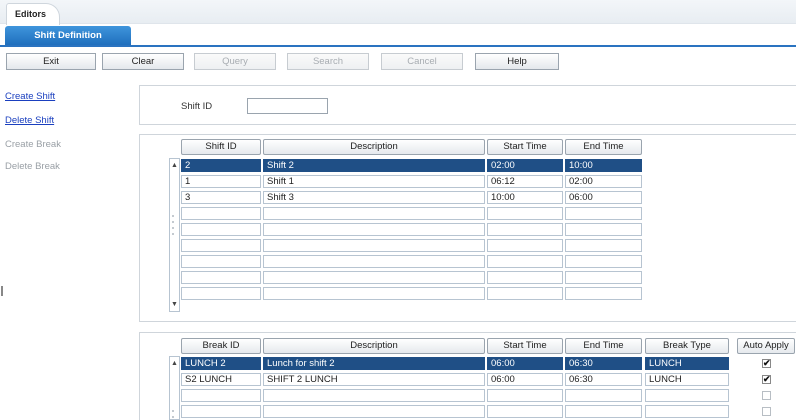  What do you see at coordinates (221, 181) in the screenshot?
I see `table-row: 1` at bounding box center [221, 181].